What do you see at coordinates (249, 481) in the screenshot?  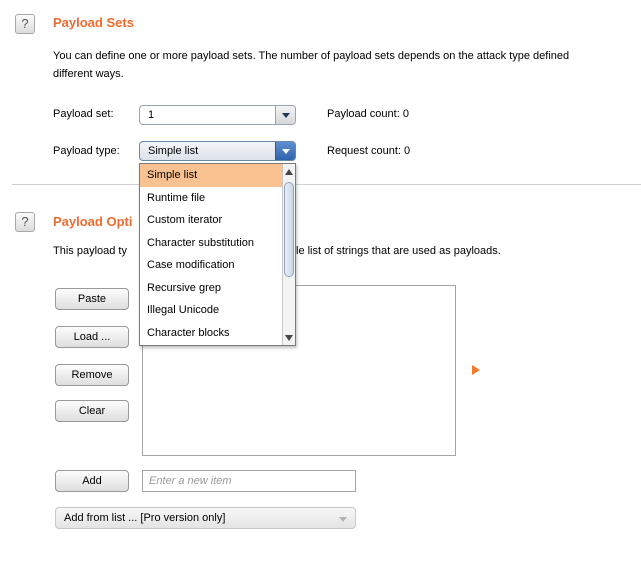 I see `new-item-input: Enter a new item` at bounding box center [249, 481].